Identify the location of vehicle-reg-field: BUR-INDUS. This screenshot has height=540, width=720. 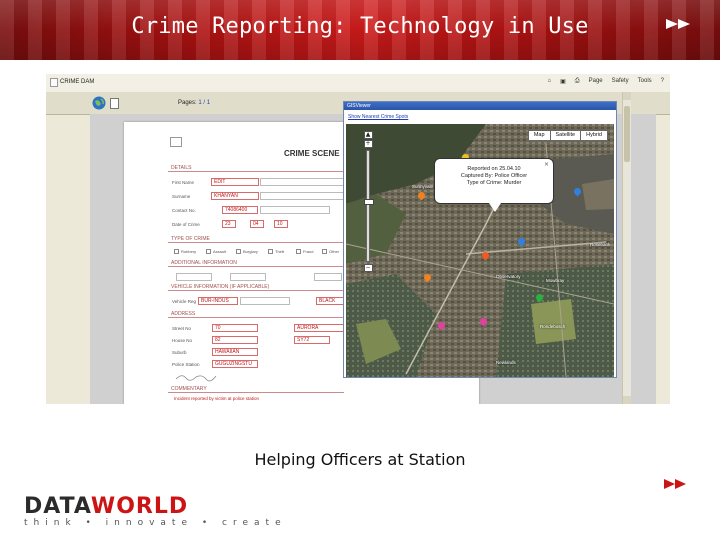
(218, 301).